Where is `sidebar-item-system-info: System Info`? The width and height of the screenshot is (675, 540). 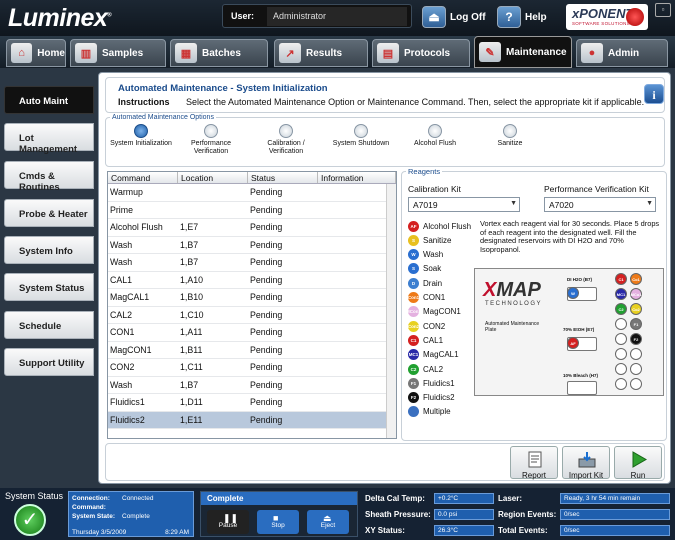
sidebar-item-system-info: System Info is located at coordinates (49, 250).